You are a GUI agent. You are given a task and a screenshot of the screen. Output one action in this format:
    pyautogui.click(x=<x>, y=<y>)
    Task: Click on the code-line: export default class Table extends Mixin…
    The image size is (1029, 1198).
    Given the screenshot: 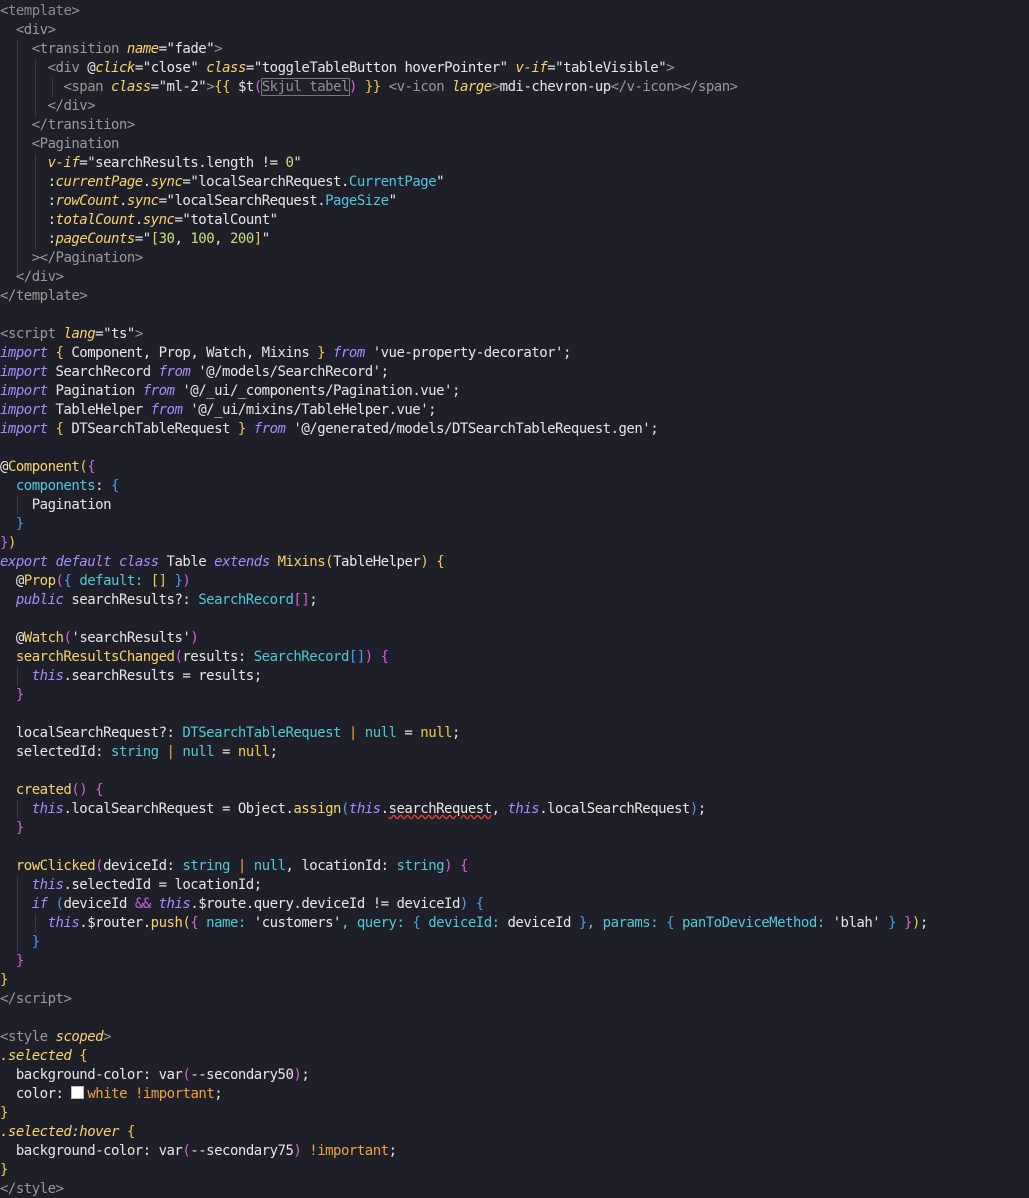 What is the action you would take?
    pyautogui.click(x=222, y=562)
    